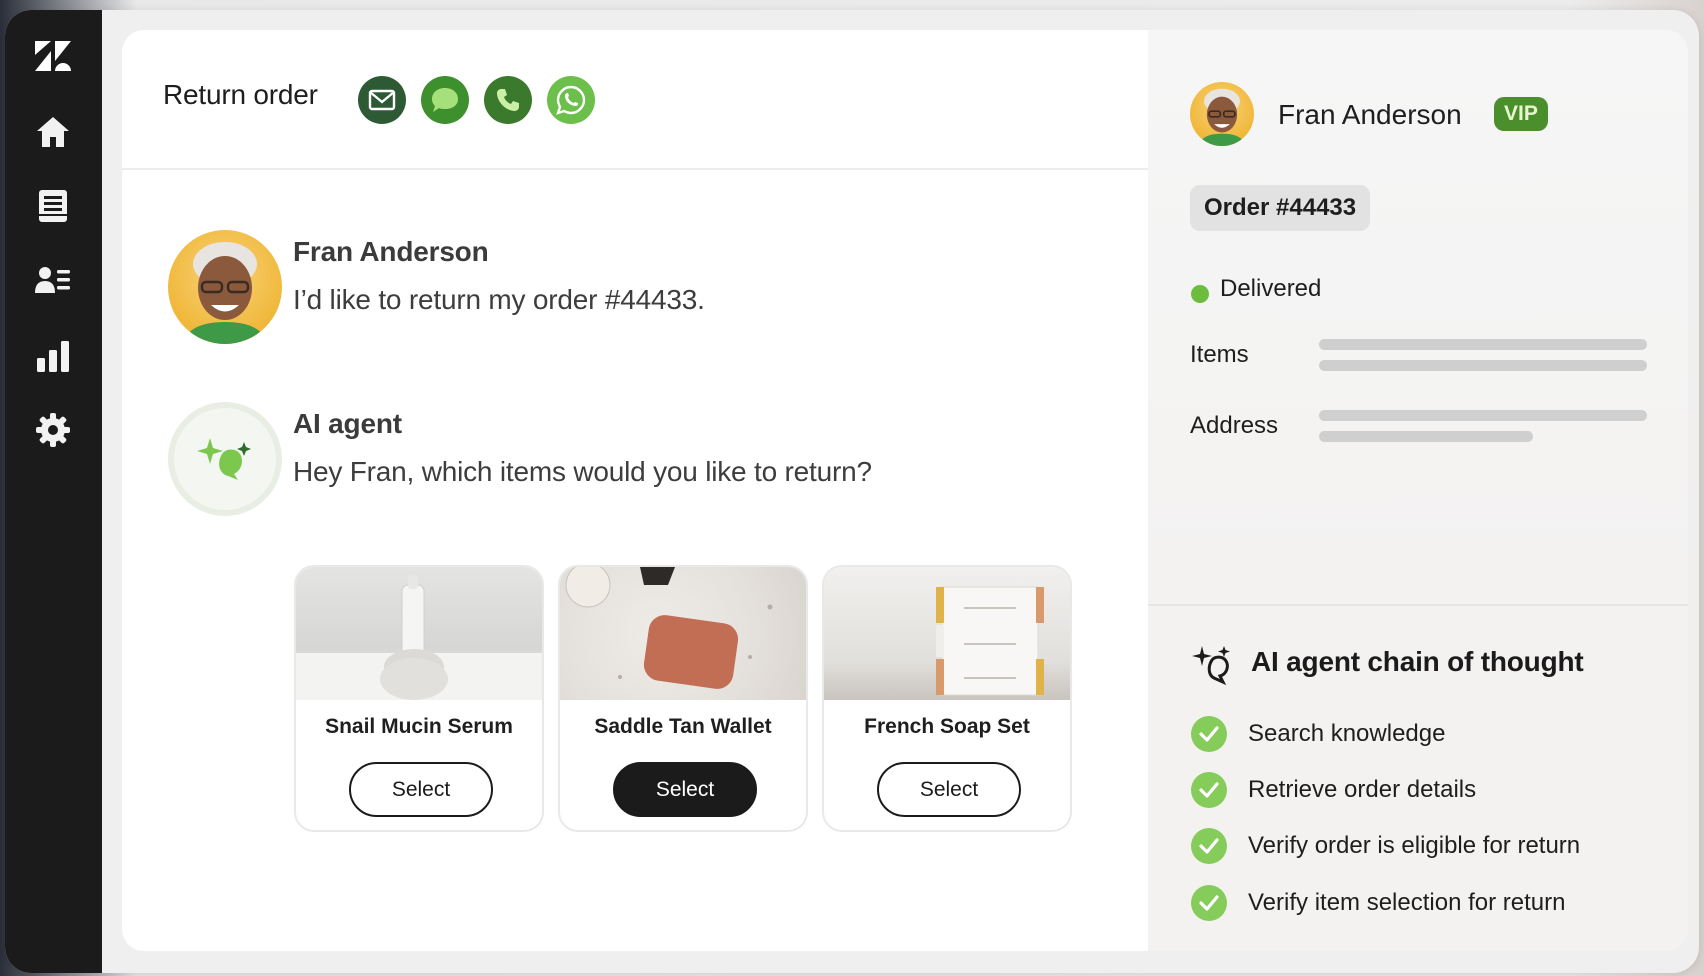 This screenshot has width=1704, height=976. What do you see at coordinates (635, 100) in the screenshot?
I see `conversation-header: Return order` at bounding box center [635, 100].